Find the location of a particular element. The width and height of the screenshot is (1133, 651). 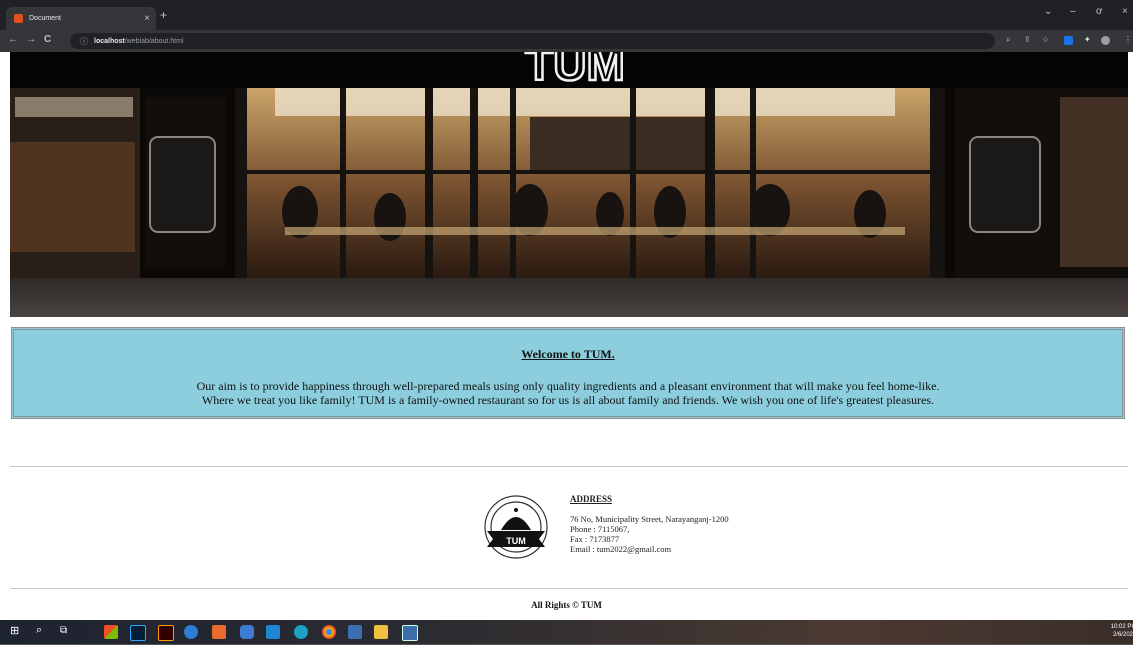

minimize-button: – is located at coordinates (1073, 11).